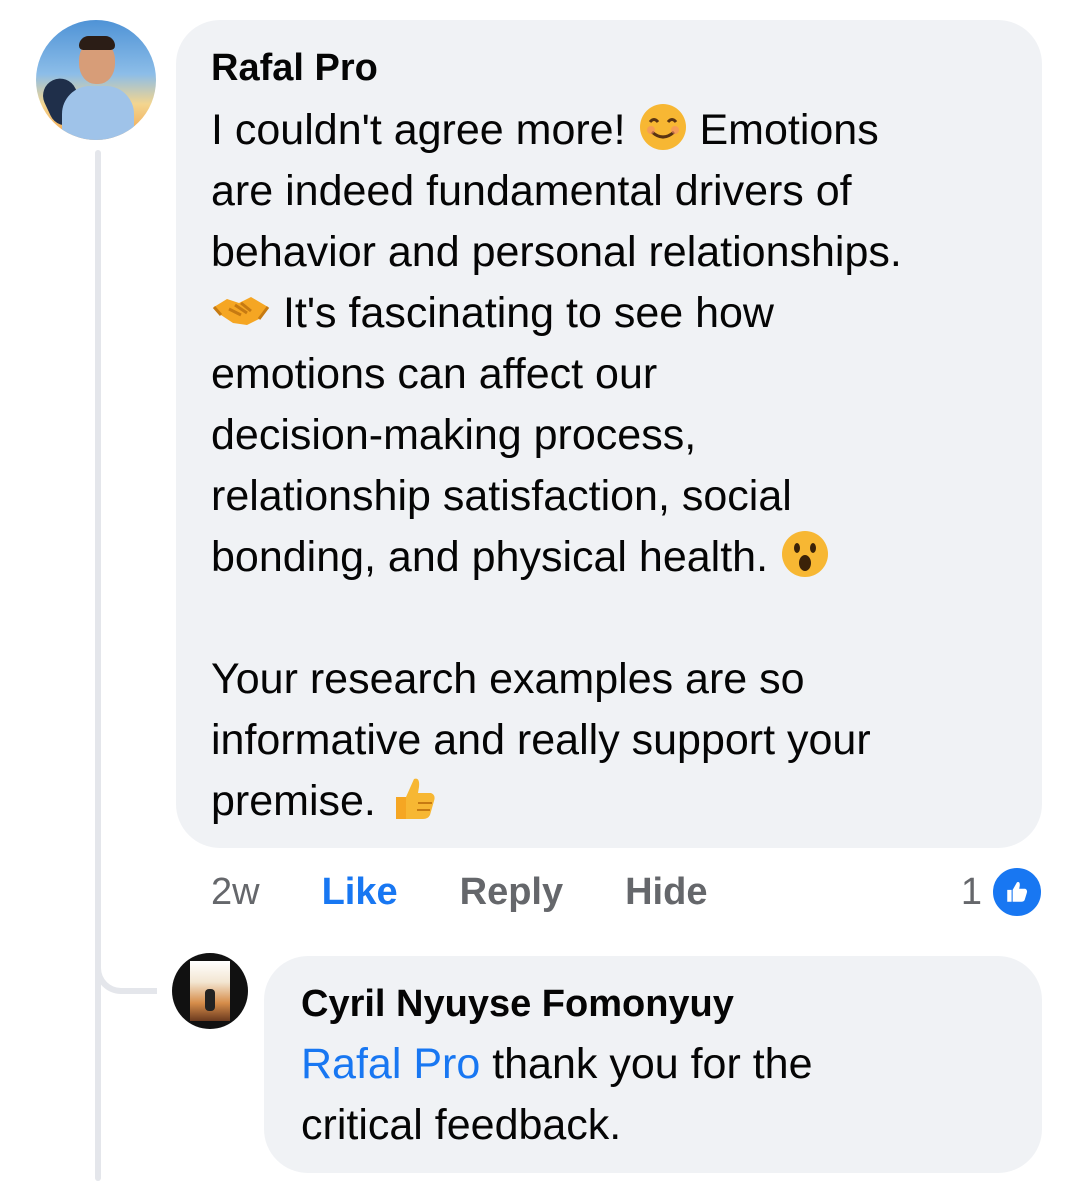 The image size is (1080, 1181). Describe the element at coordinates (971, 891) in the screenshot. I see `reaction-count: 1` at that location.